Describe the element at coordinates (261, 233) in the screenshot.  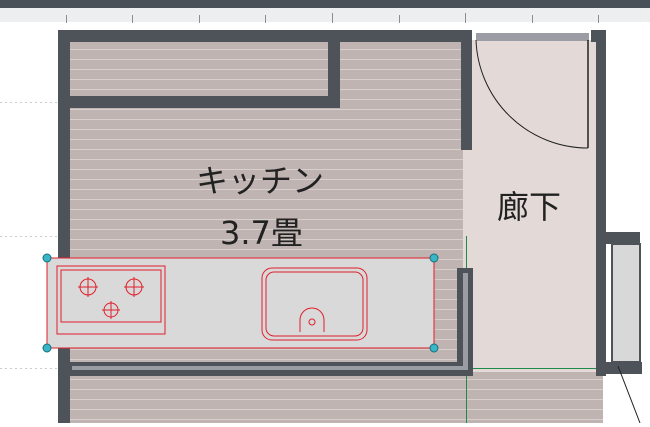
I see `kitchen-room-area: 3.7畳` at that location.